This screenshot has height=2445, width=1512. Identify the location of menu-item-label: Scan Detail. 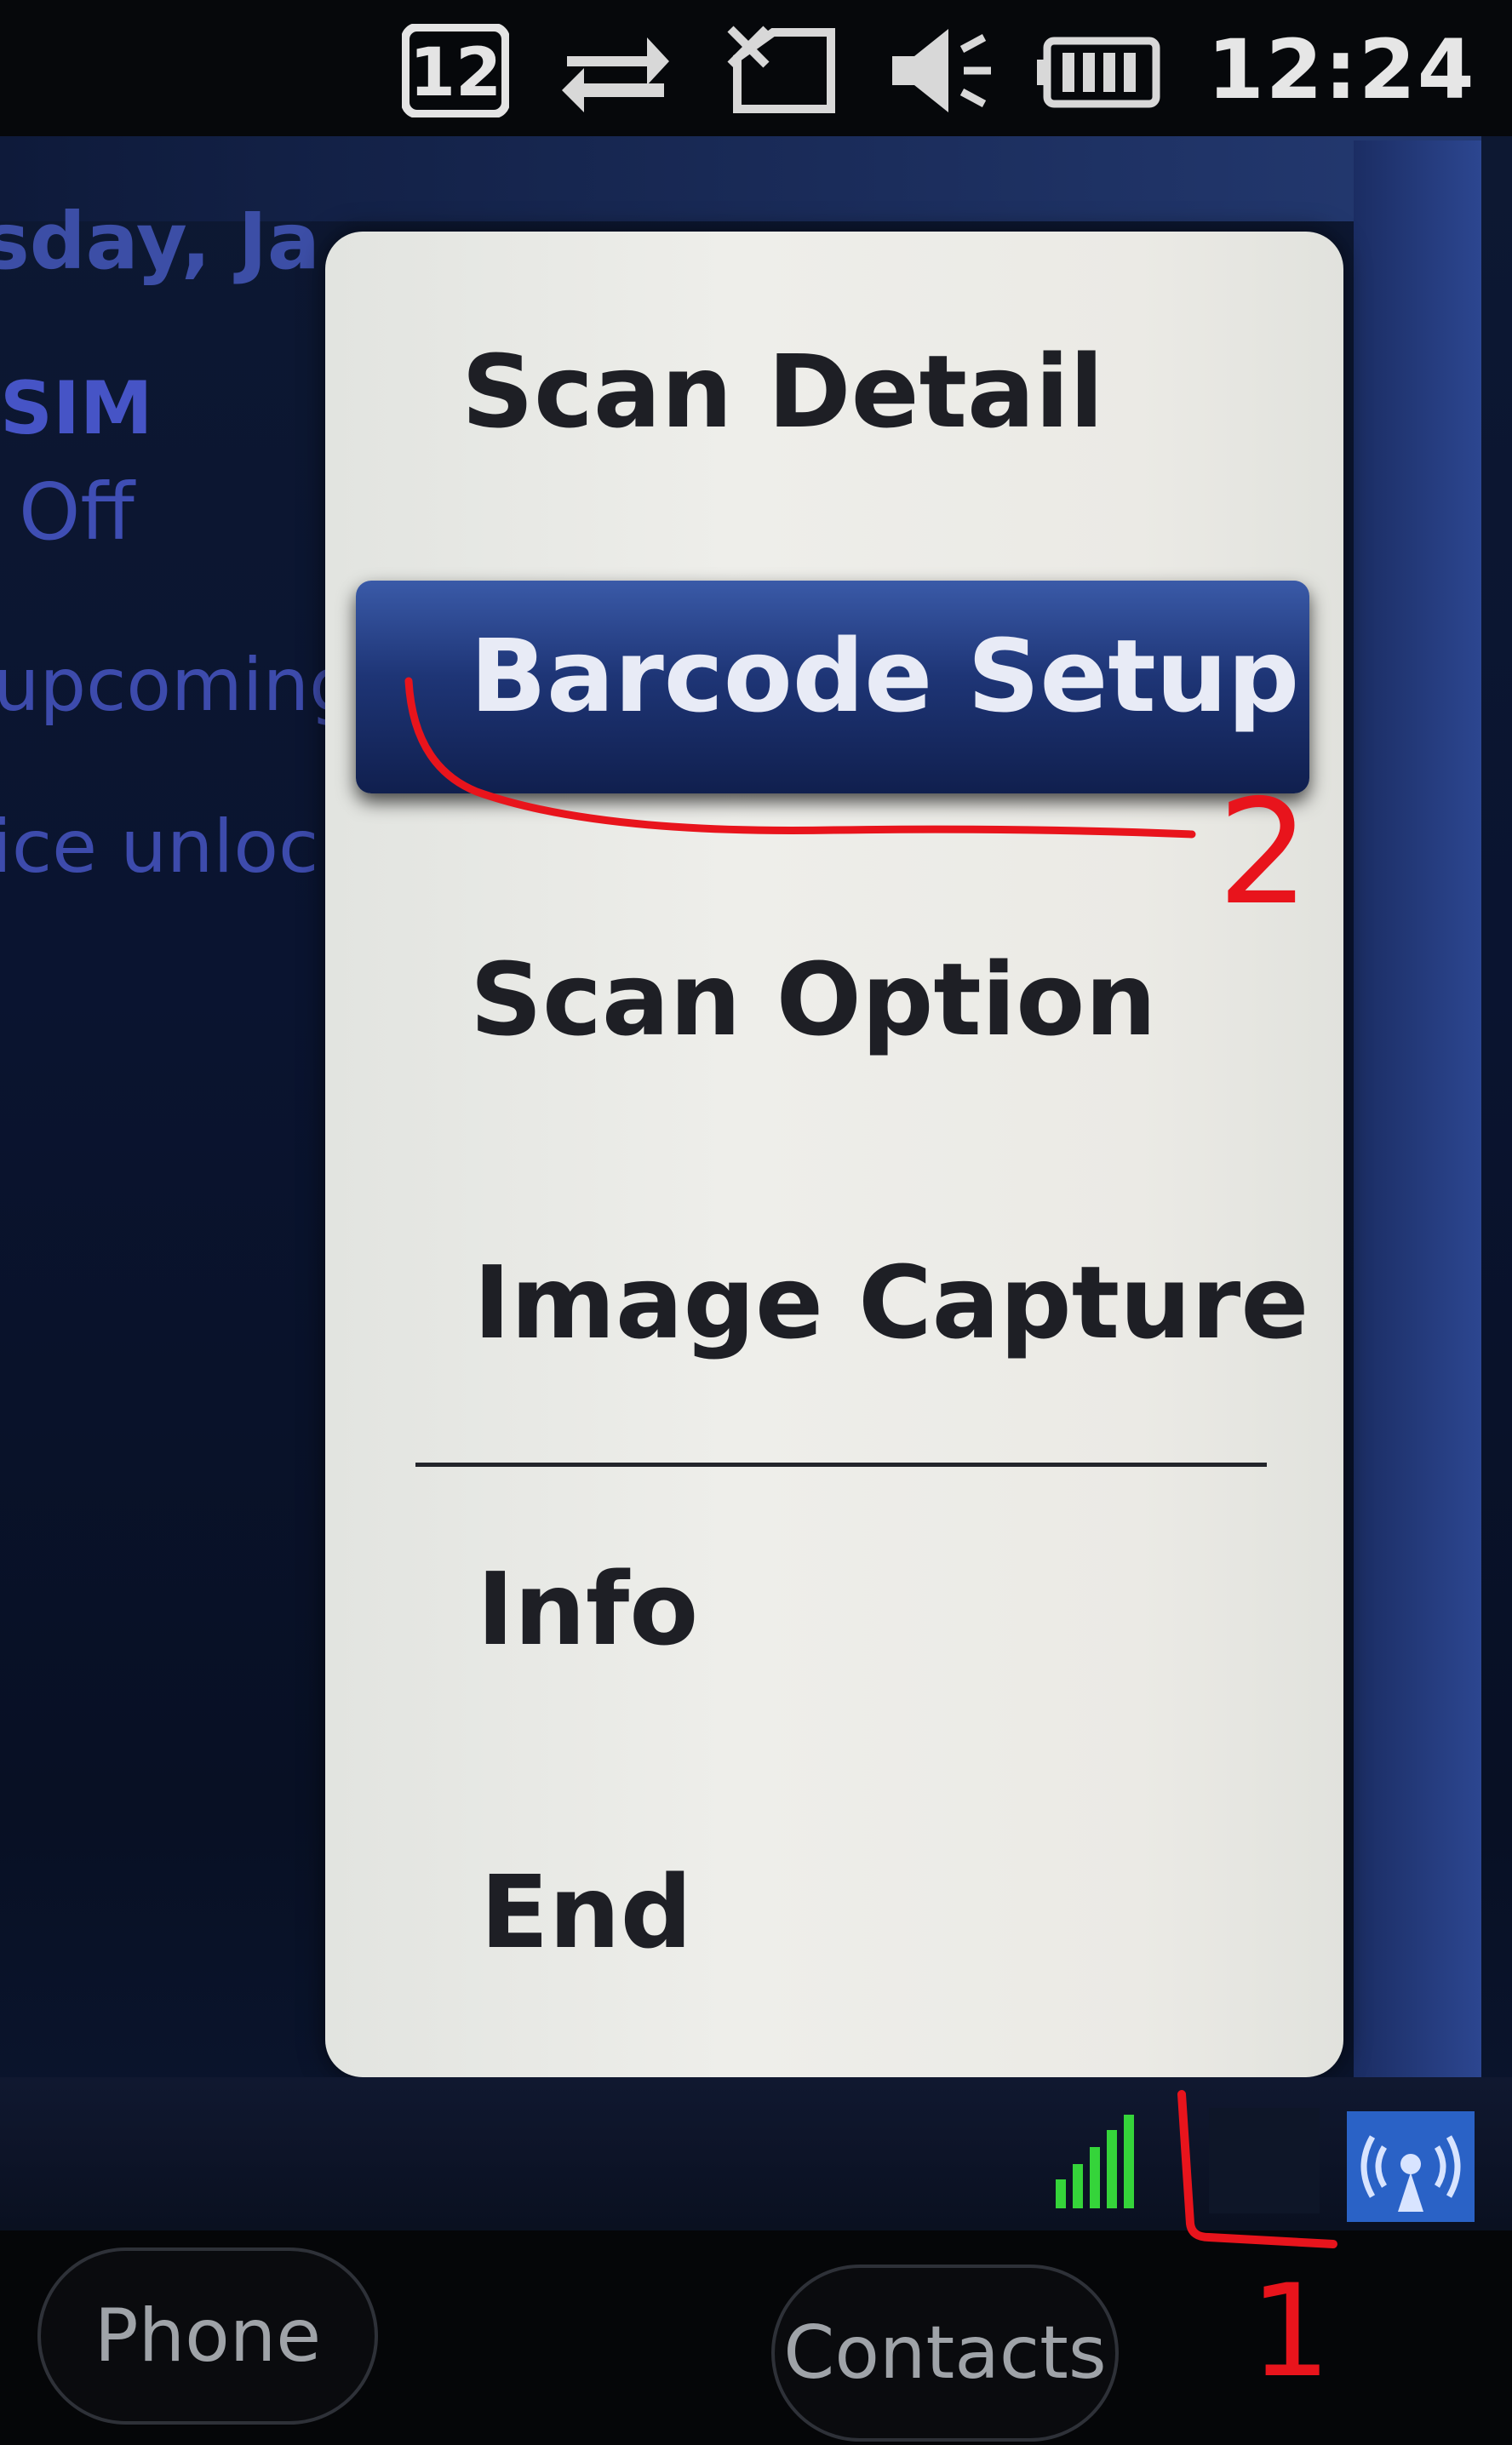
(782, 392).